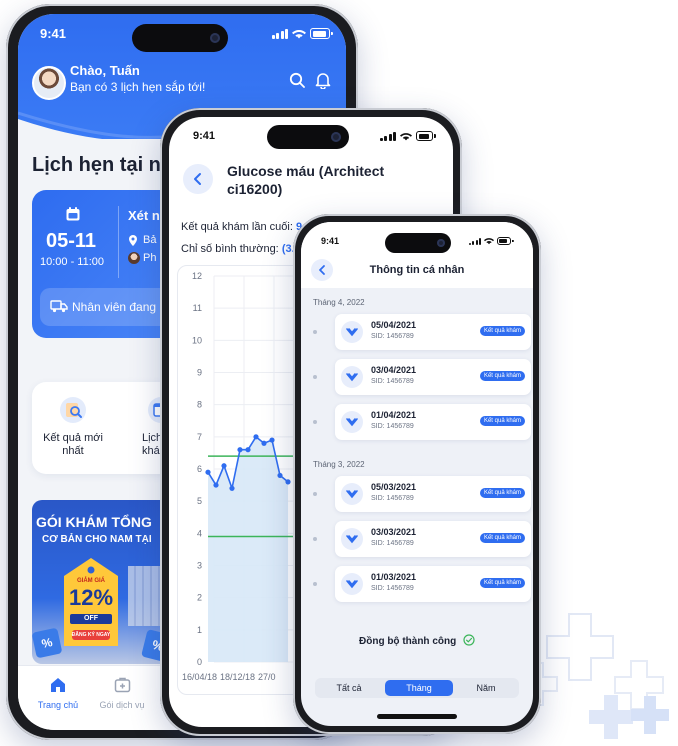 The height and width of the screenshot is (746, 678). Describe the element at coordinates (199, 501) in the screenshot. I see `y-tick-label: 5` at that location.